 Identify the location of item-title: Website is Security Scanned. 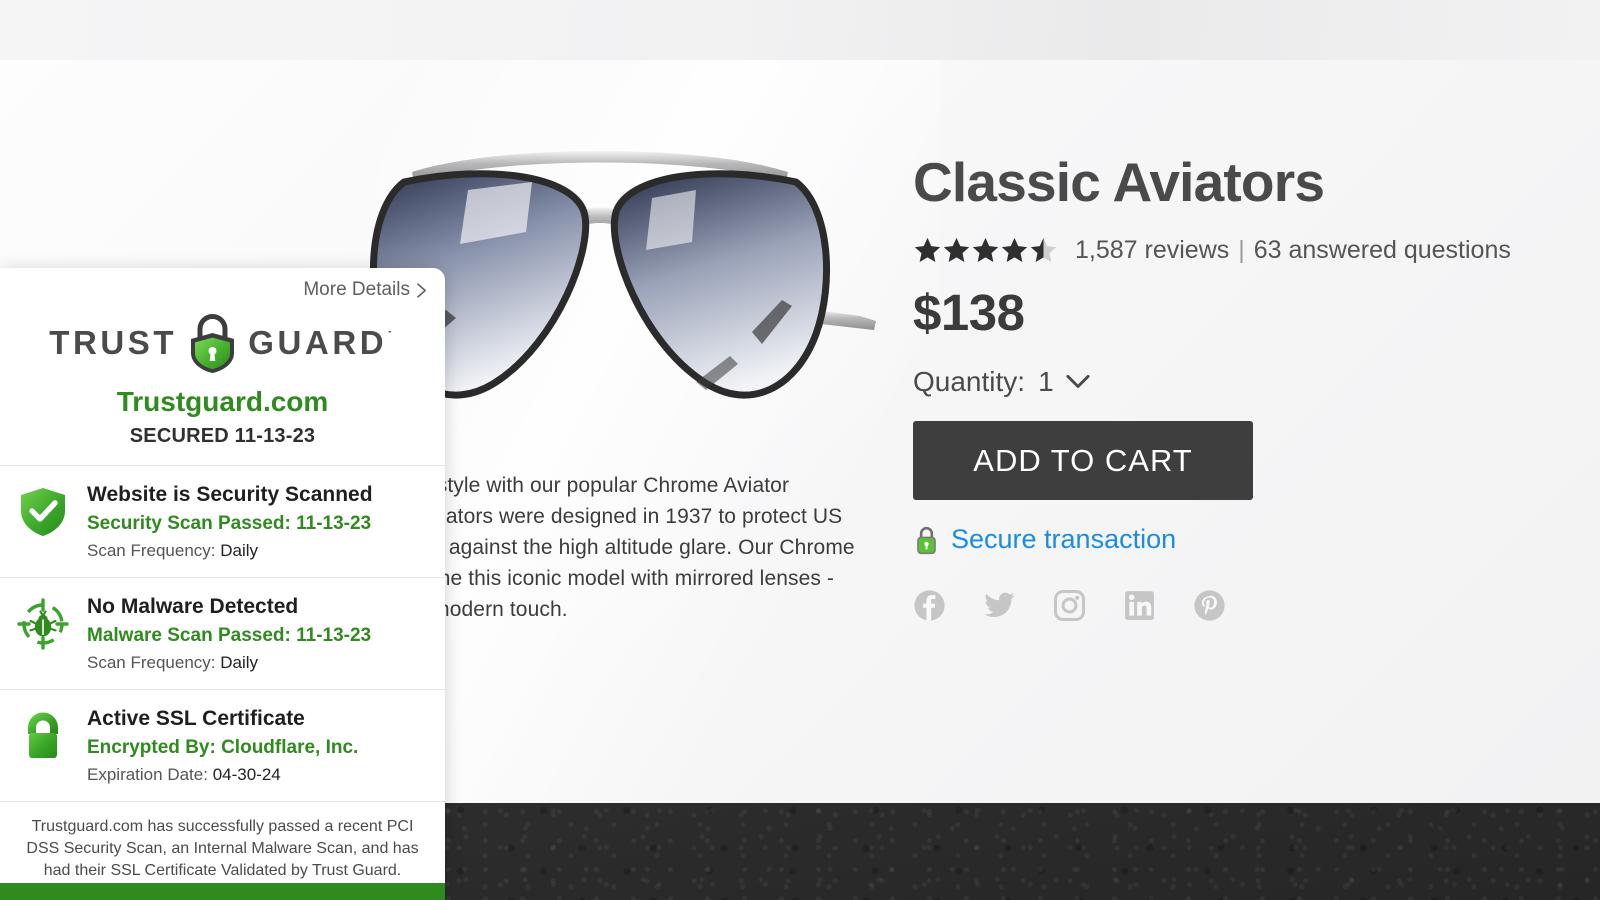
(230, 494).